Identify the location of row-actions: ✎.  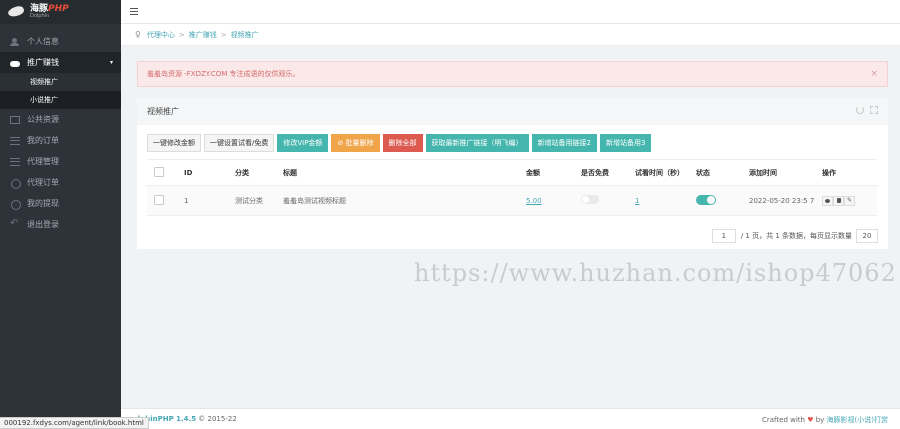
(849, 200).